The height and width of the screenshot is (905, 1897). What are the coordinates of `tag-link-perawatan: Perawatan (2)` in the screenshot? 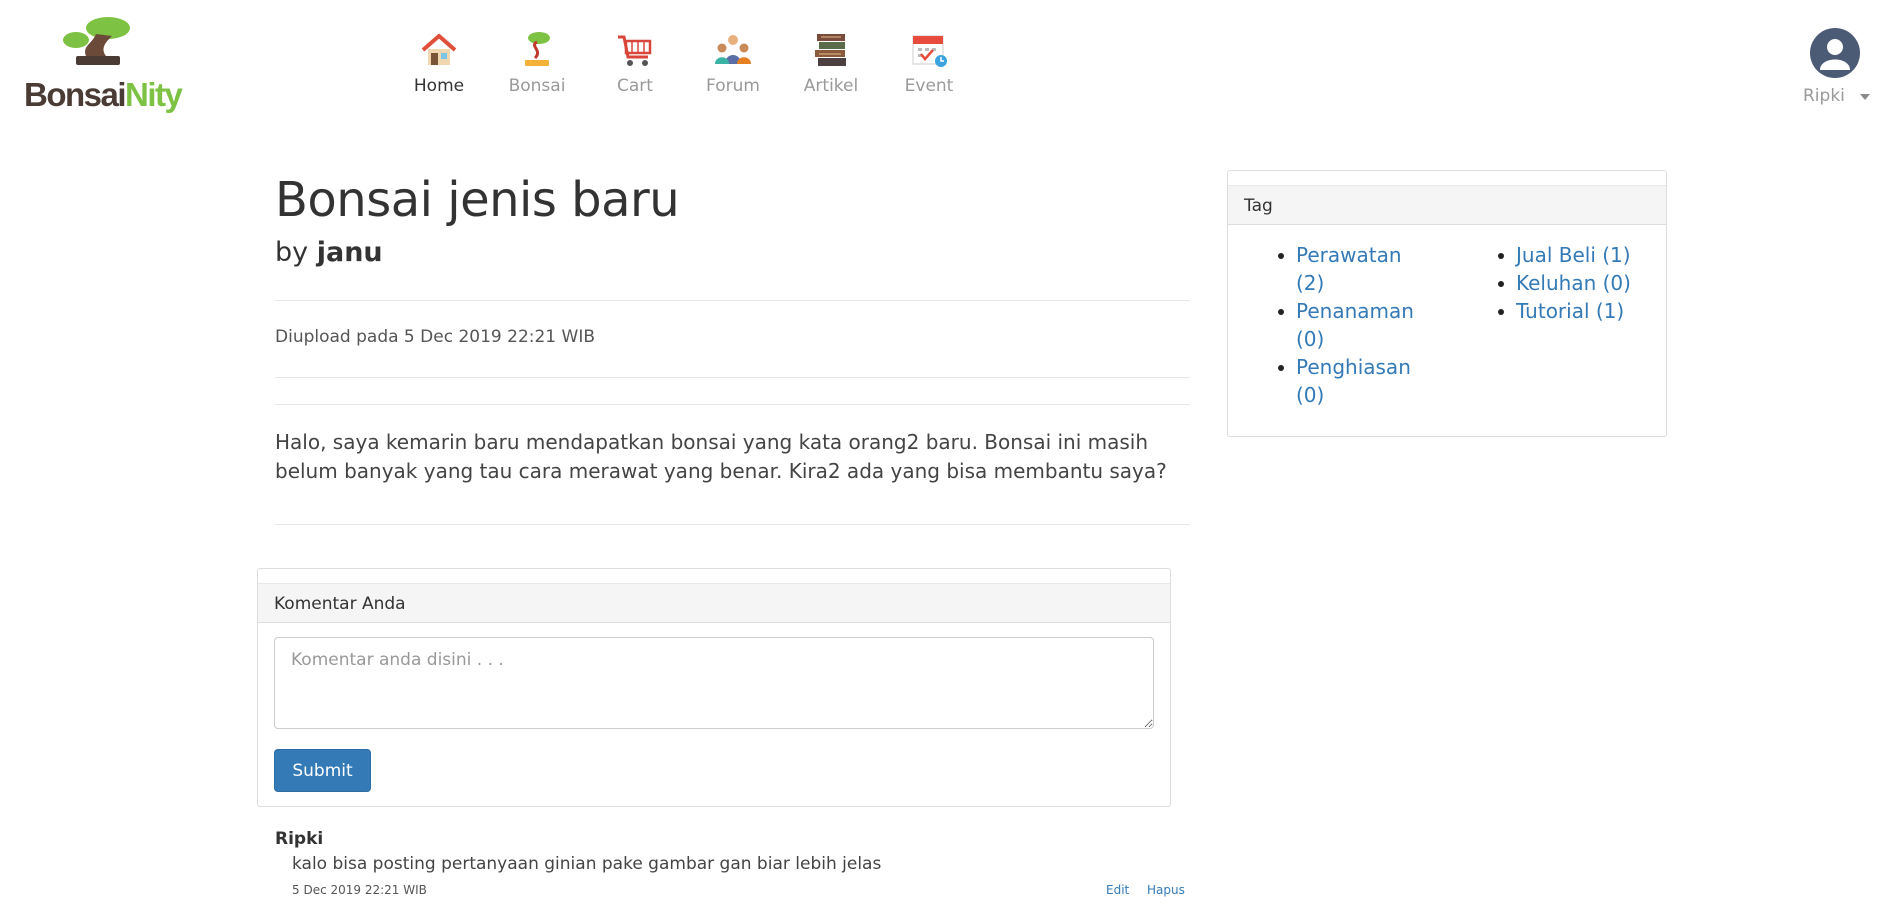 It's located at (1349, 269).